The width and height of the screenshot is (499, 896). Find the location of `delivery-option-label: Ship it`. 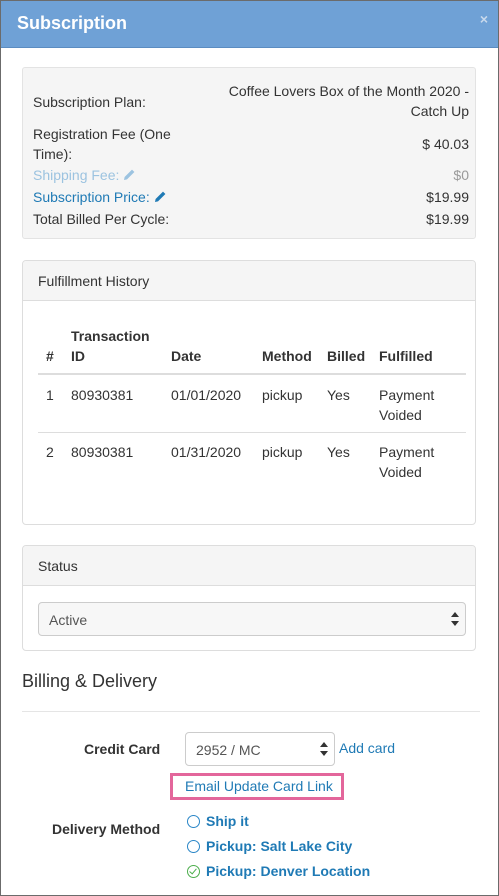

delivery-option-label: Ship it is located at coordinates (227, 821).